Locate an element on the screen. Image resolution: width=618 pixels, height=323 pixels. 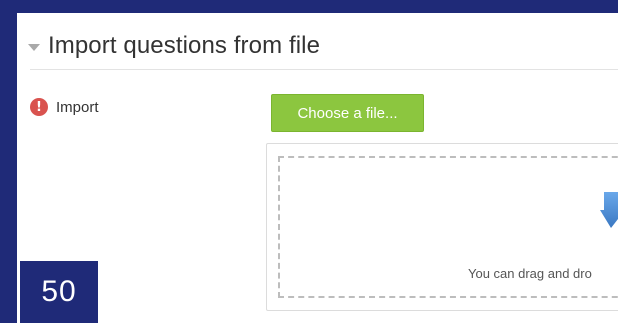
import-label-text: Import is located at coordinates (77, 107).